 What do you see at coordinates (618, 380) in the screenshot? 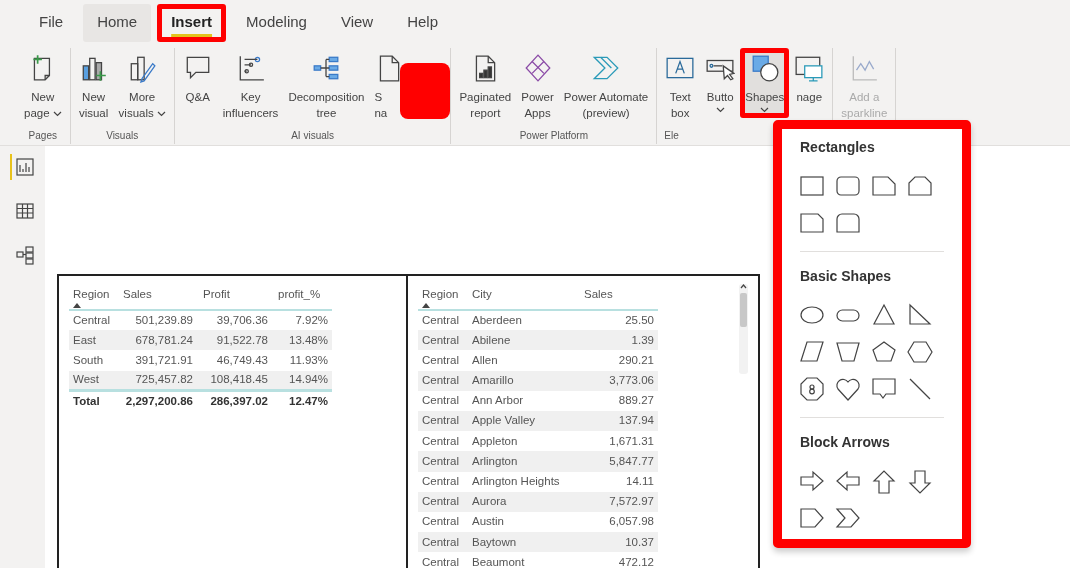
I see `table-cell: 3,773.06` at bounding box center [618, 380].